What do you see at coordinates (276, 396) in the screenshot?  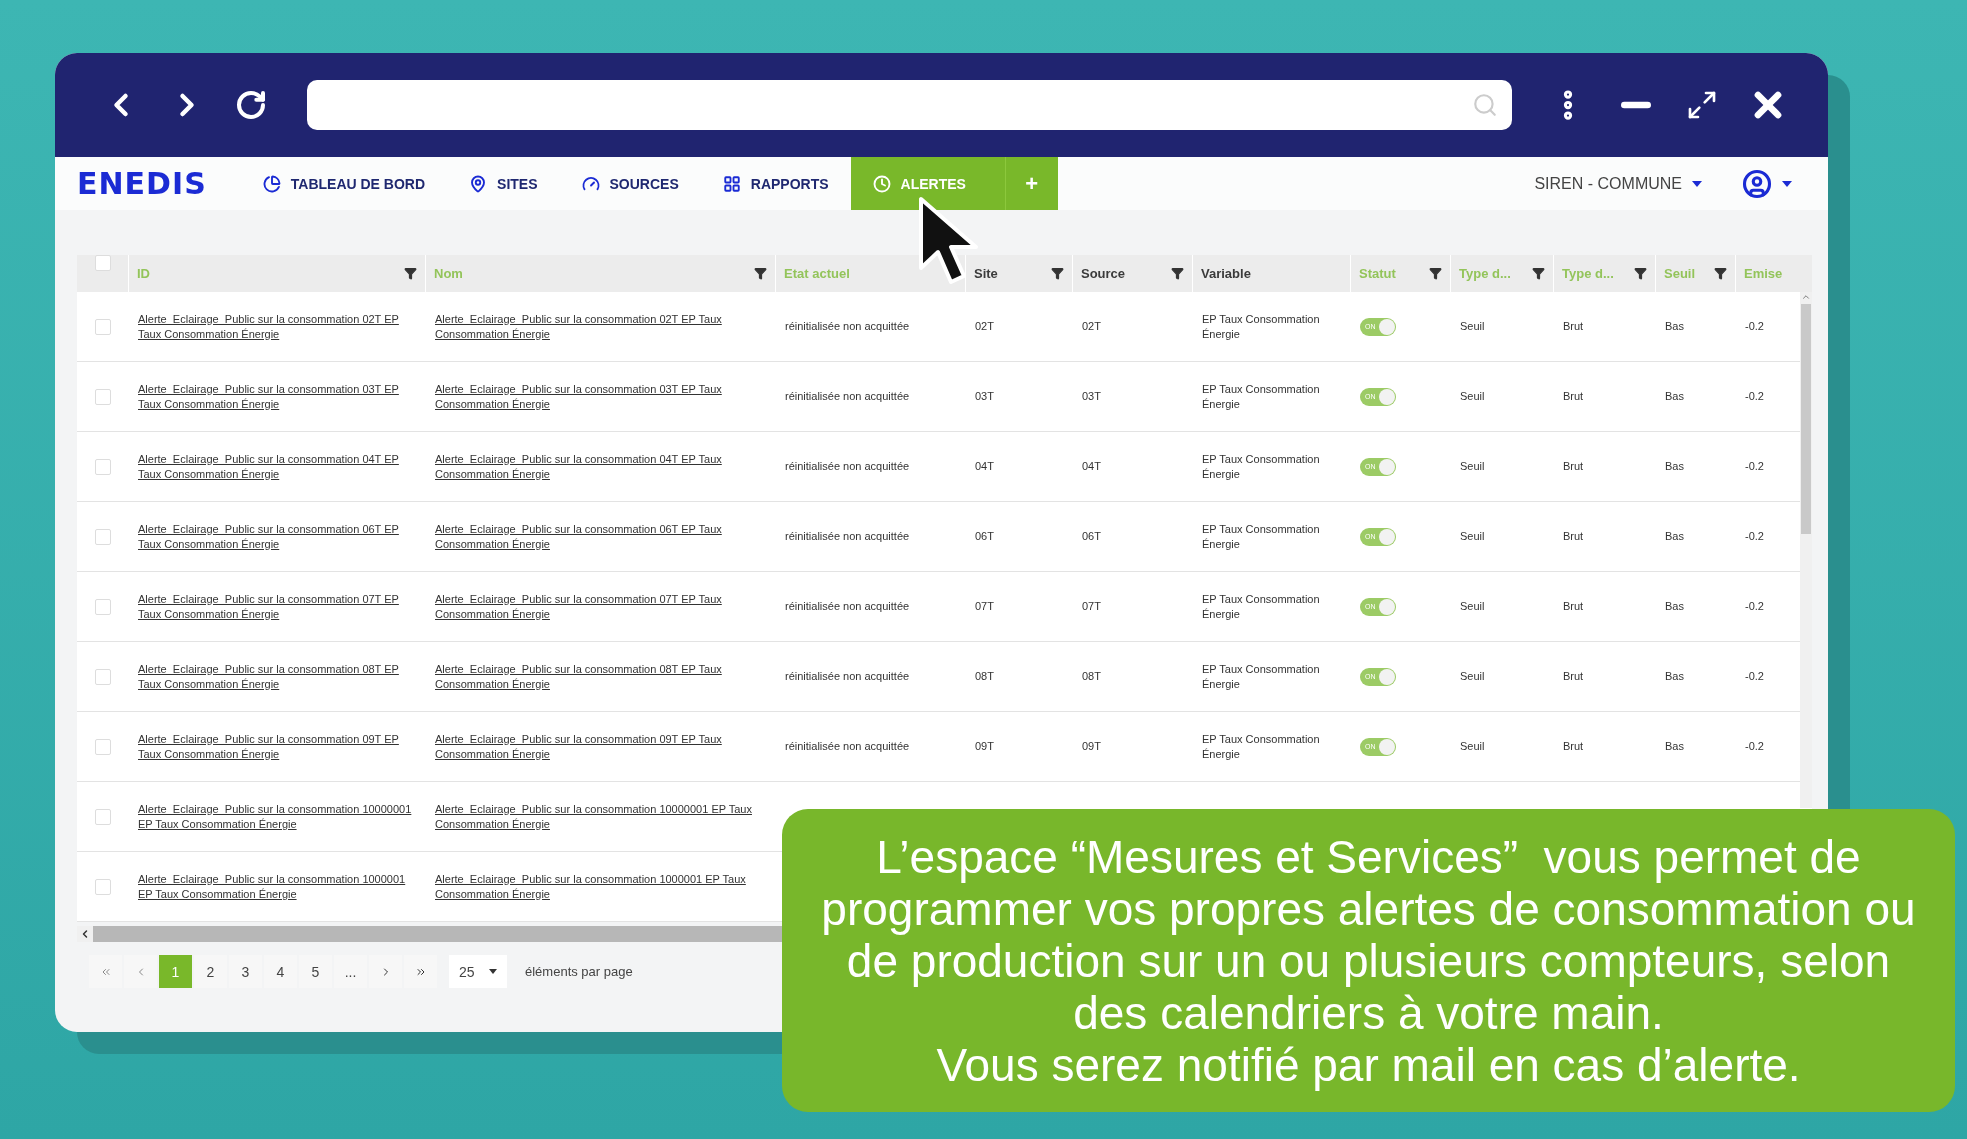 I see `alert-id-link: Alerte_Eclairage_Public sur la consommation 03T EP Taux Consommation Énergie` at bounding box center [276, 396].